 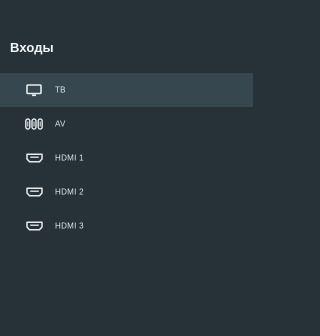 I want to click on input-item-label: ТВ, so click(x=60, y=90).